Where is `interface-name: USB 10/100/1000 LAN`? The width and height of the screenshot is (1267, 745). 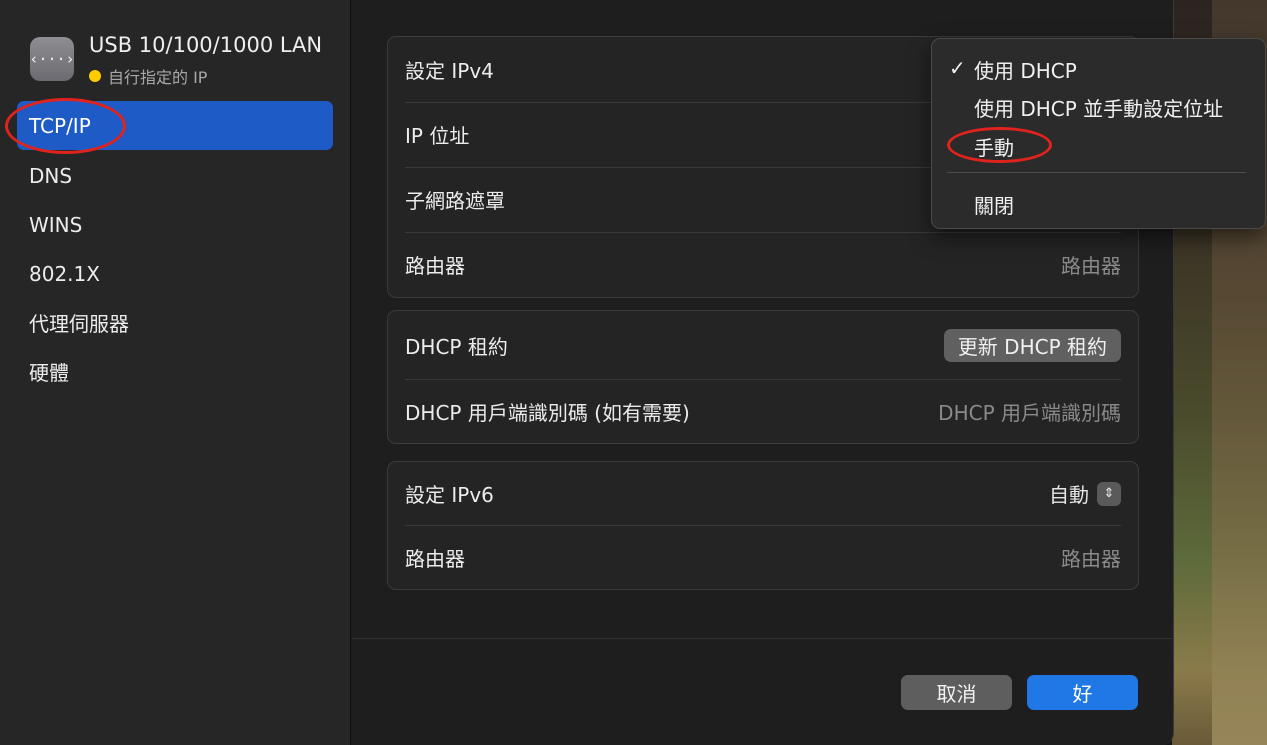 interface-name: USB 10/100/1000 LAN is located at coordinates (206, 45).